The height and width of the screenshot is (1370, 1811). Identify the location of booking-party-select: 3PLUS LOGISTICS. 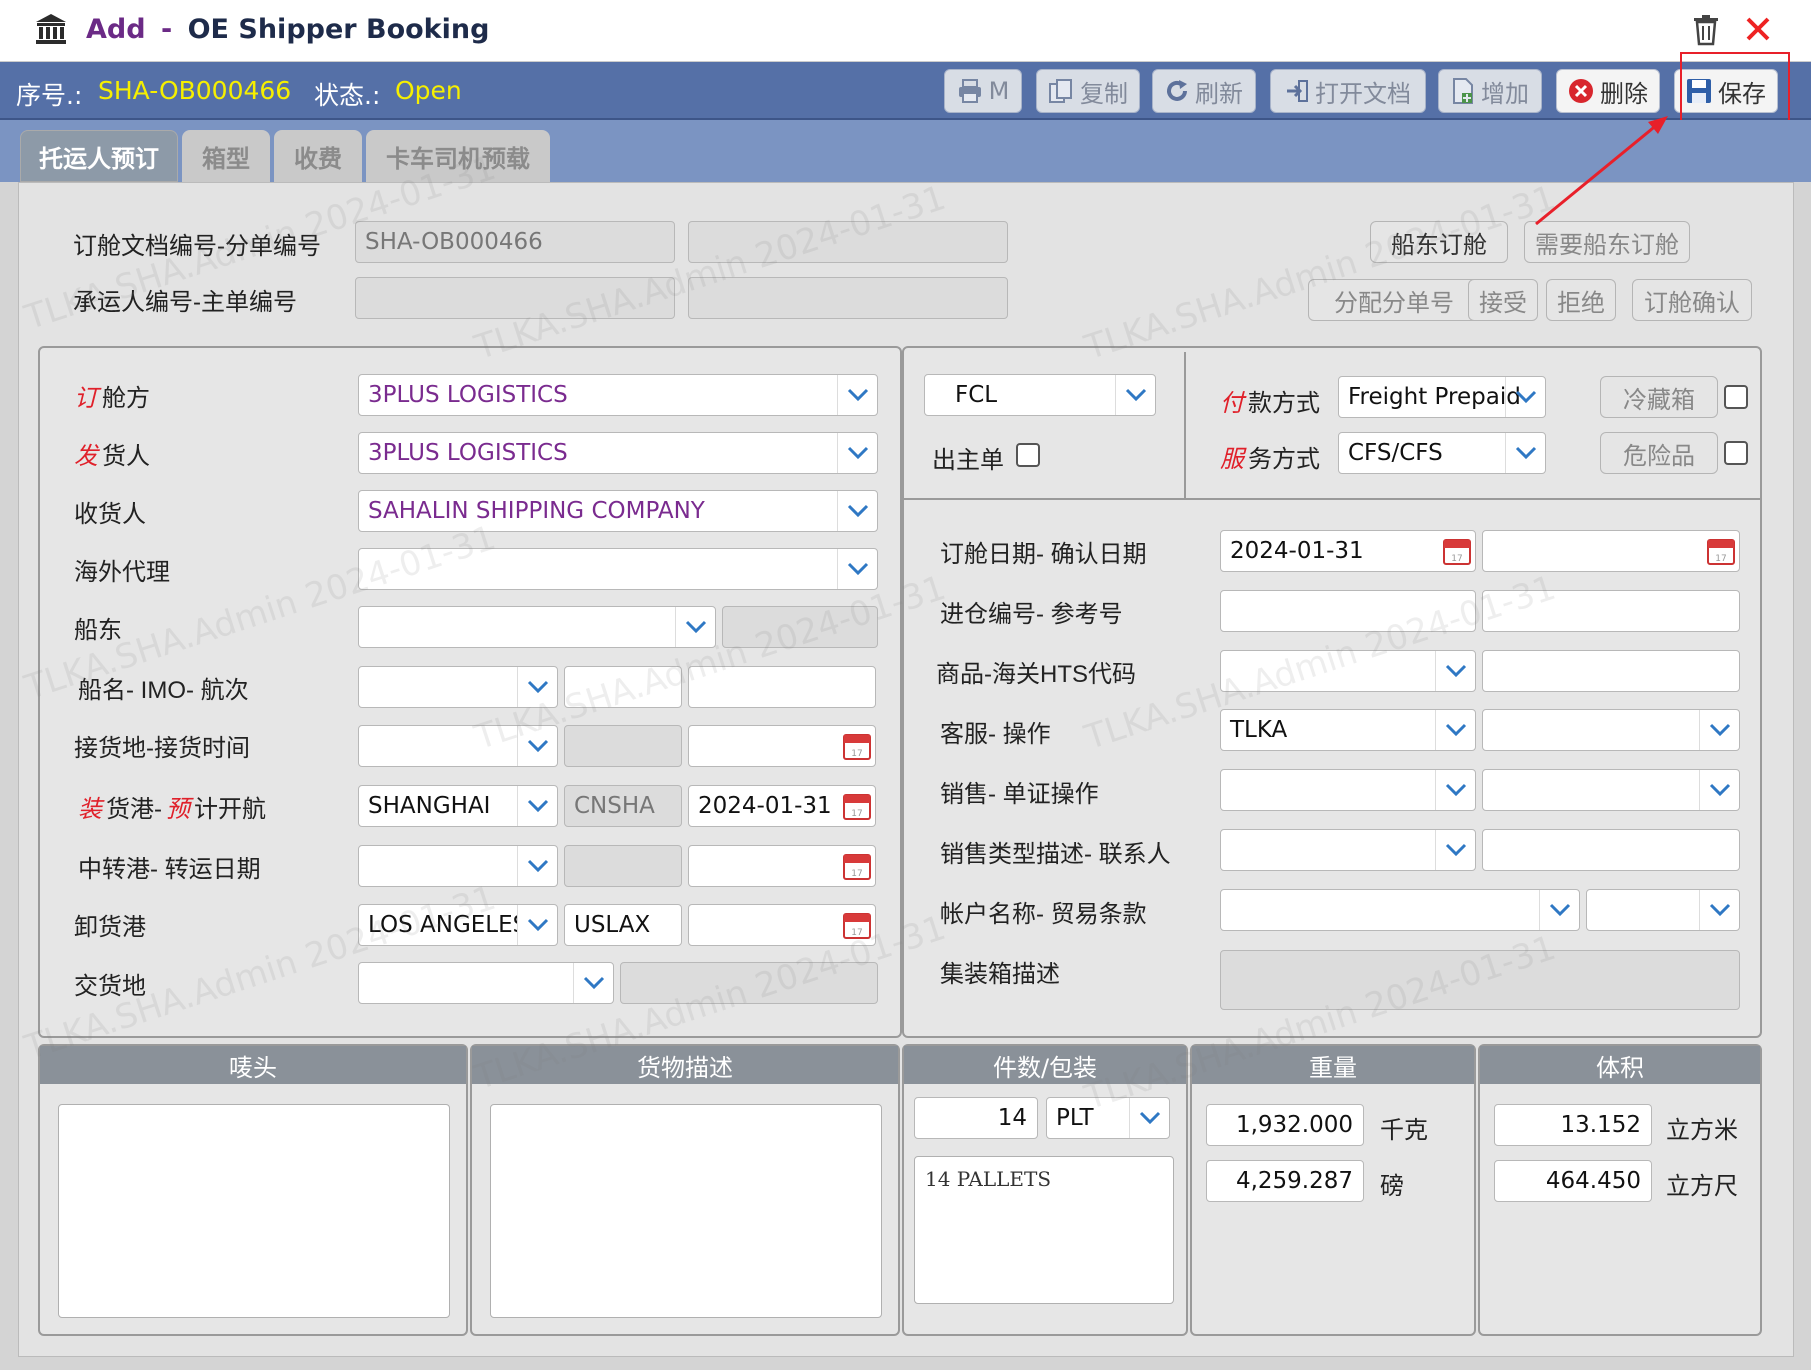
(618, 395).